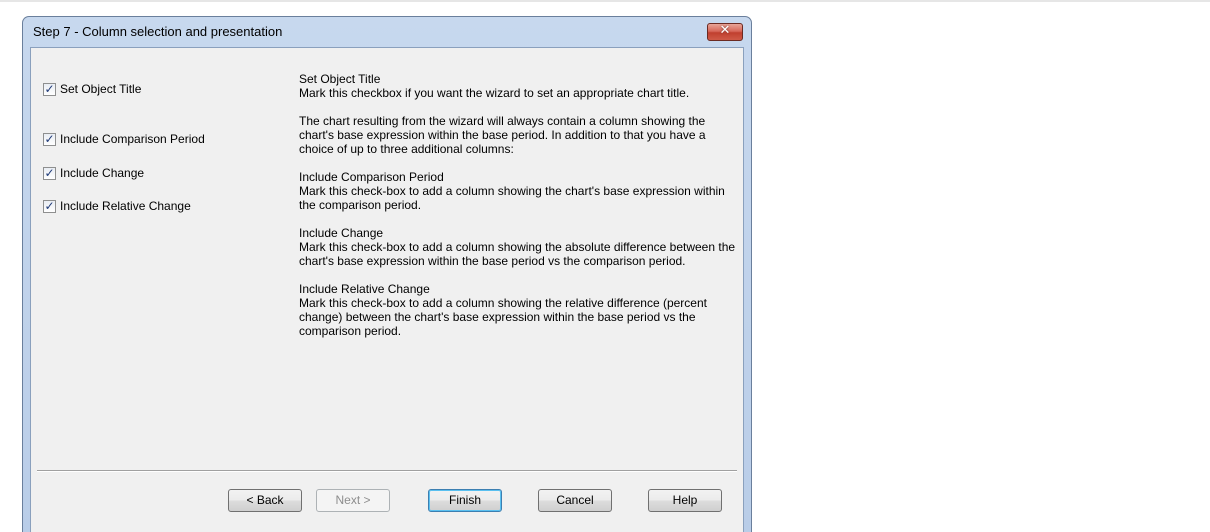  What do you see at coordinates (265, 500) in the screenshot?
I see `back-button: < Back` at bounding box center [265, 500].